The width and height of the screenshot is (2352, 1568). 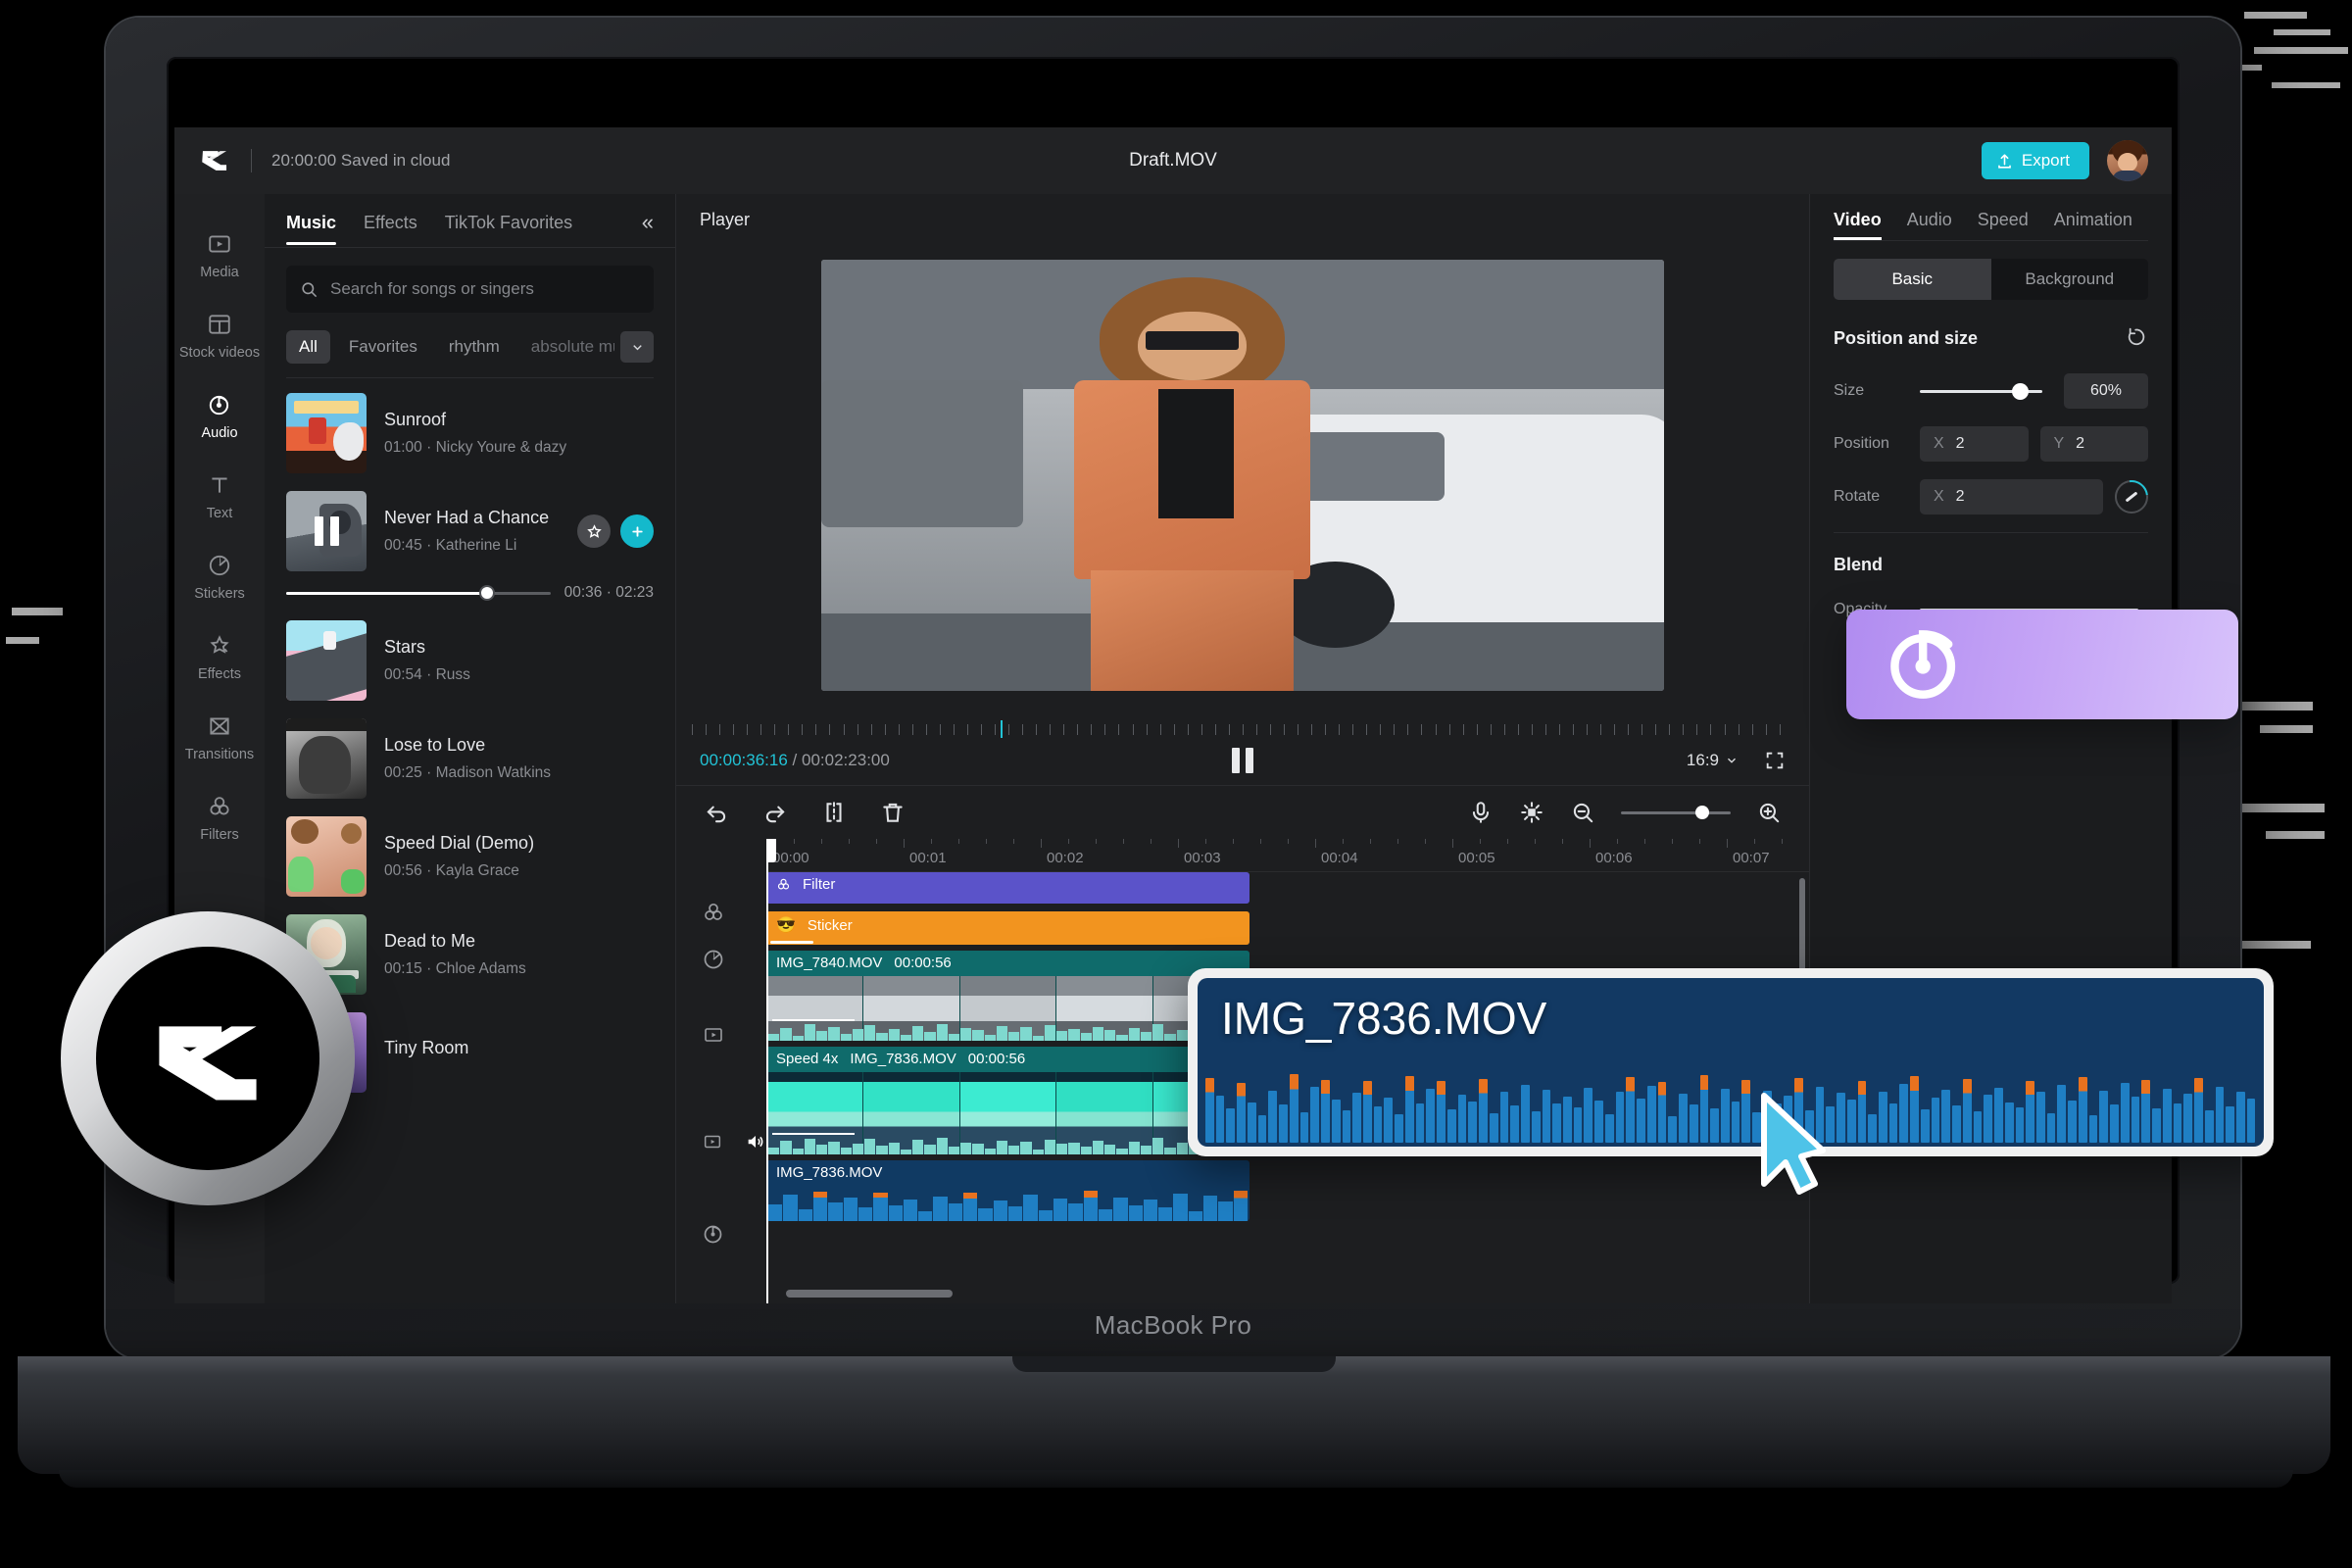 I want to click on sidebar-item-filters: Filters, so click(x=219, y=818).